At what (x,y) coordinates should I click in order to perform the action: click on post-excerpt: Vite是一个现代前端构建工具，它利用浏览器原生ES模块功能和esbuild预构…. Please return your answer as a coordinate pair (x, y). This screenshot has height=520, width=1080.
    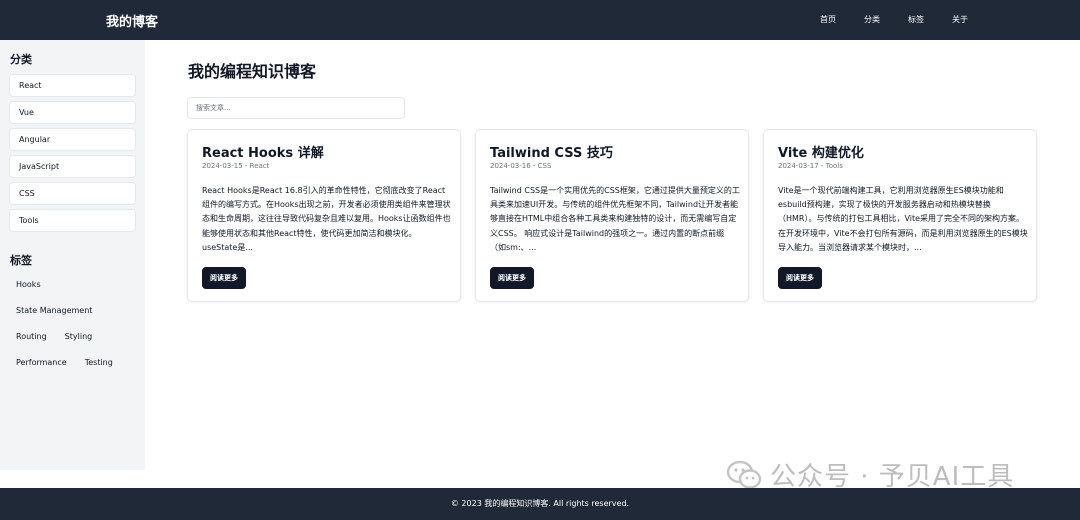
    Looking at the image, I should click on (903, 219).